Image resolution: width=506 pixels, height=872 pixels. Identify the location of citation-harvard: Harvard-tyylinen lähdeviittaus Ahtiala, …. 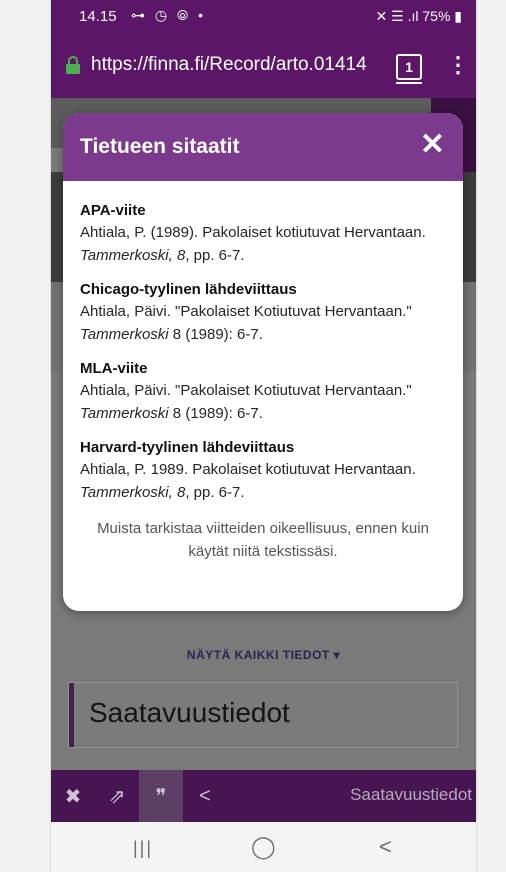
(263, 471).